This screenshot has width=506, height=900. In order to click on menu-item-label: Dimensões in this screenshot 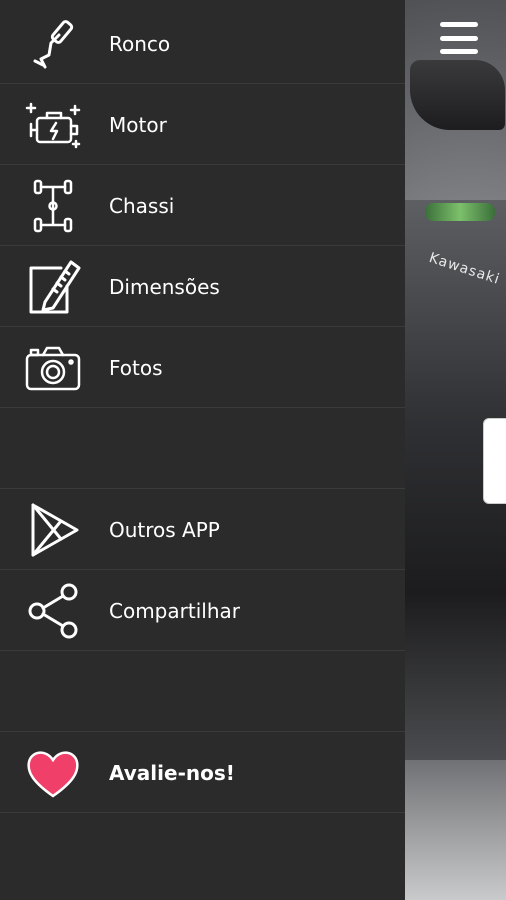, I will do `click(164, 286)`.